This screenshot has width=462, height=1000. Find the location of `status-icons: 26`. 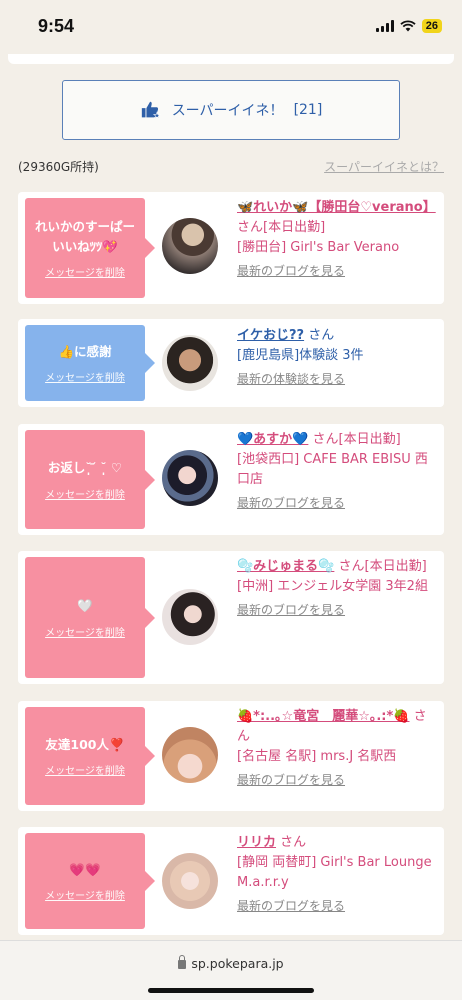

status-icons: 26 is located at coordinates (408, 26).